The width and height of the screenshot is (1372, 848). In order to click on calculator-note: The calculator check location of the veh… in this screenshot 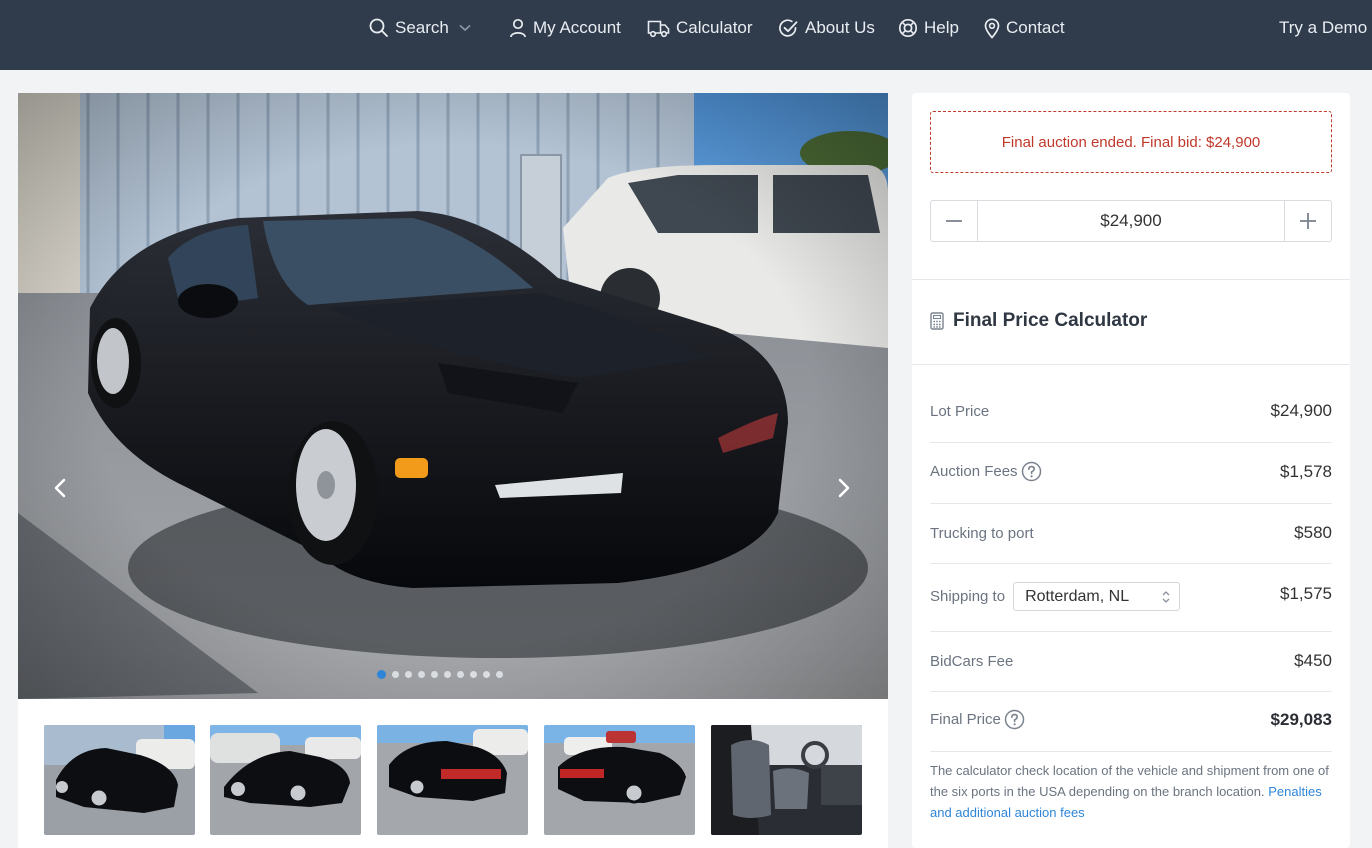, I will do `click(1131, 791)`.